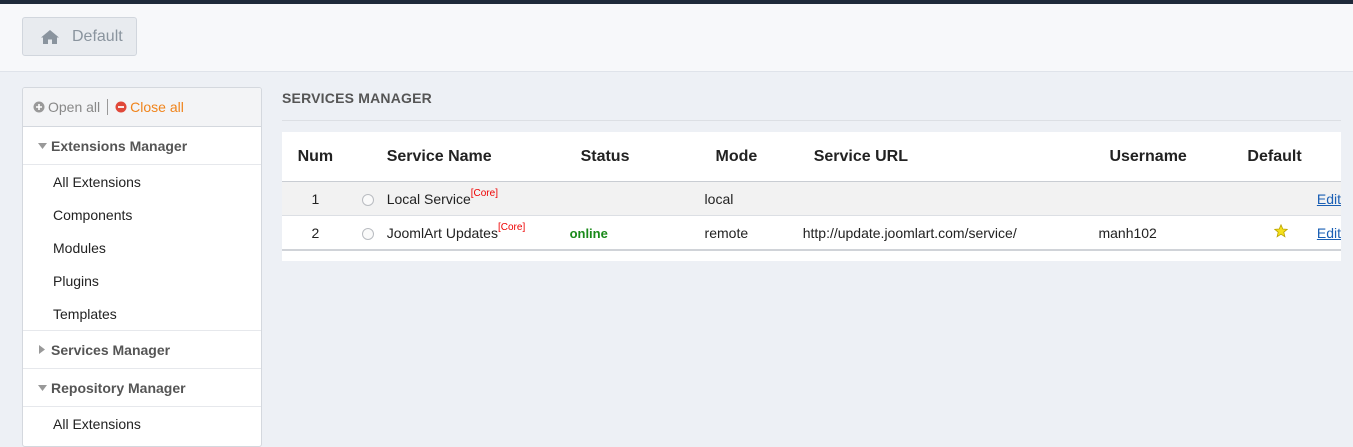  What do you see at coordinates (108, 107) in the screenshot?
I see `toolbar-divider` at bounding box center [108, 107].